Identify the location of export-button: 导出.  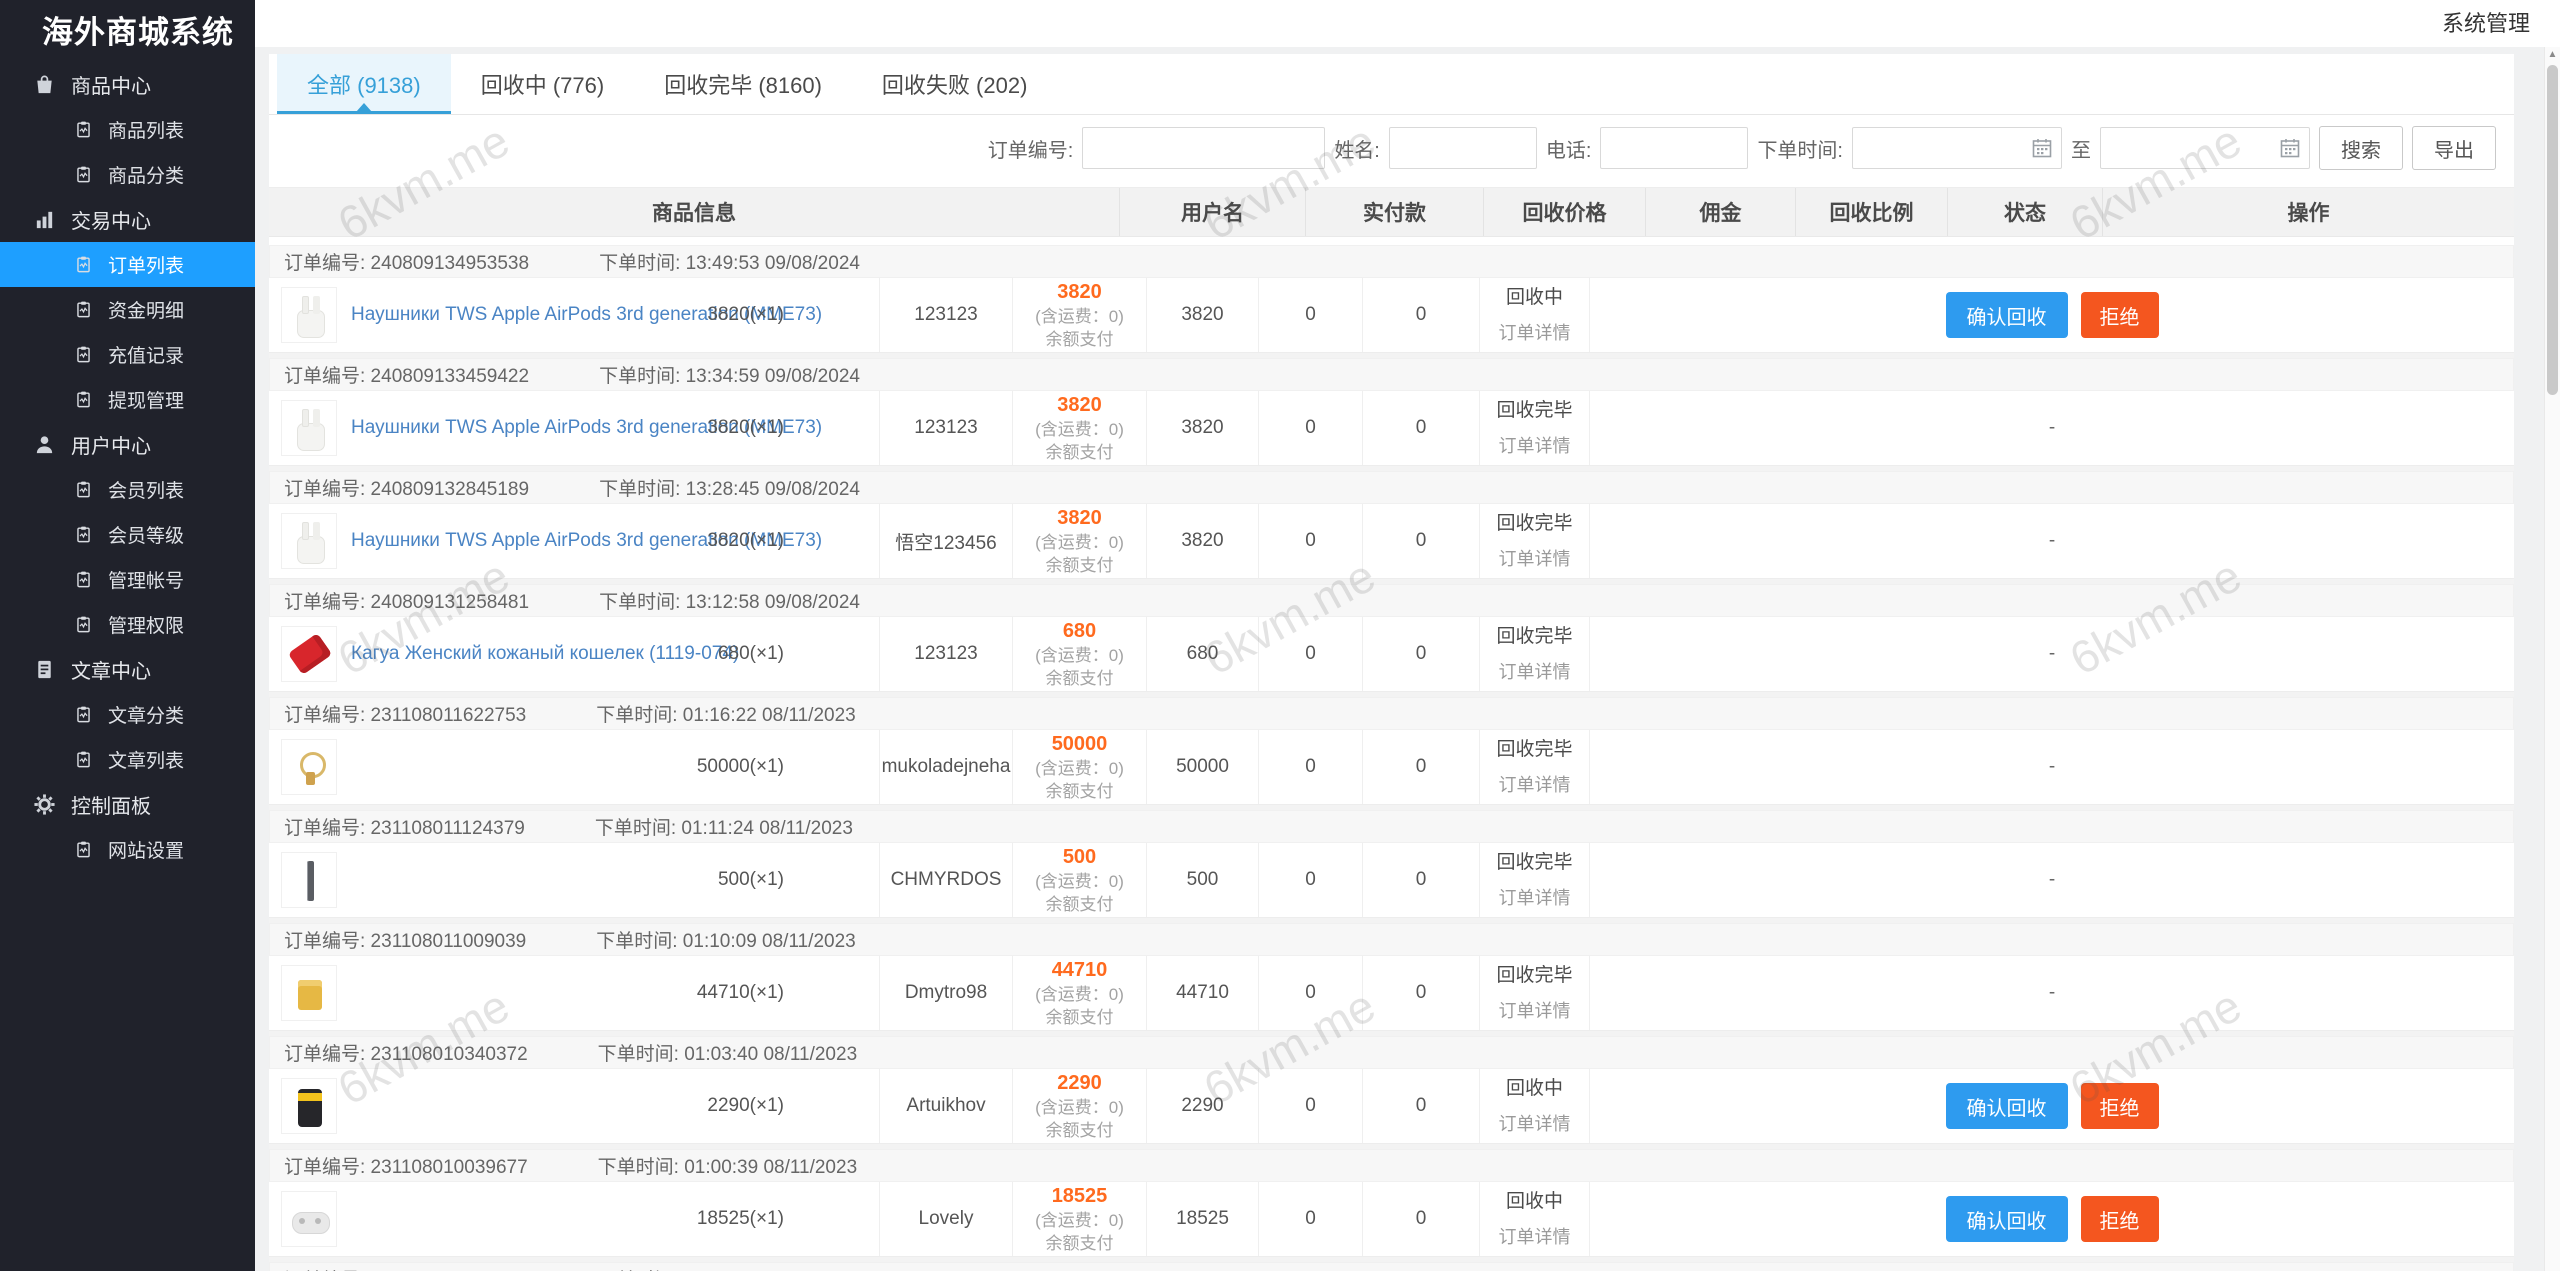
(2454, 148).